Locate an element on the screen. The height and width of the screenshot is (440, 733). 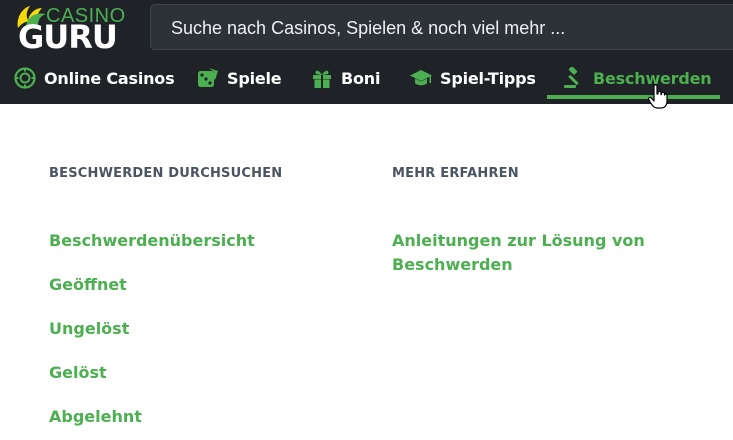
hand-pointer-cursor-icon is located at coordinates (658, 96).